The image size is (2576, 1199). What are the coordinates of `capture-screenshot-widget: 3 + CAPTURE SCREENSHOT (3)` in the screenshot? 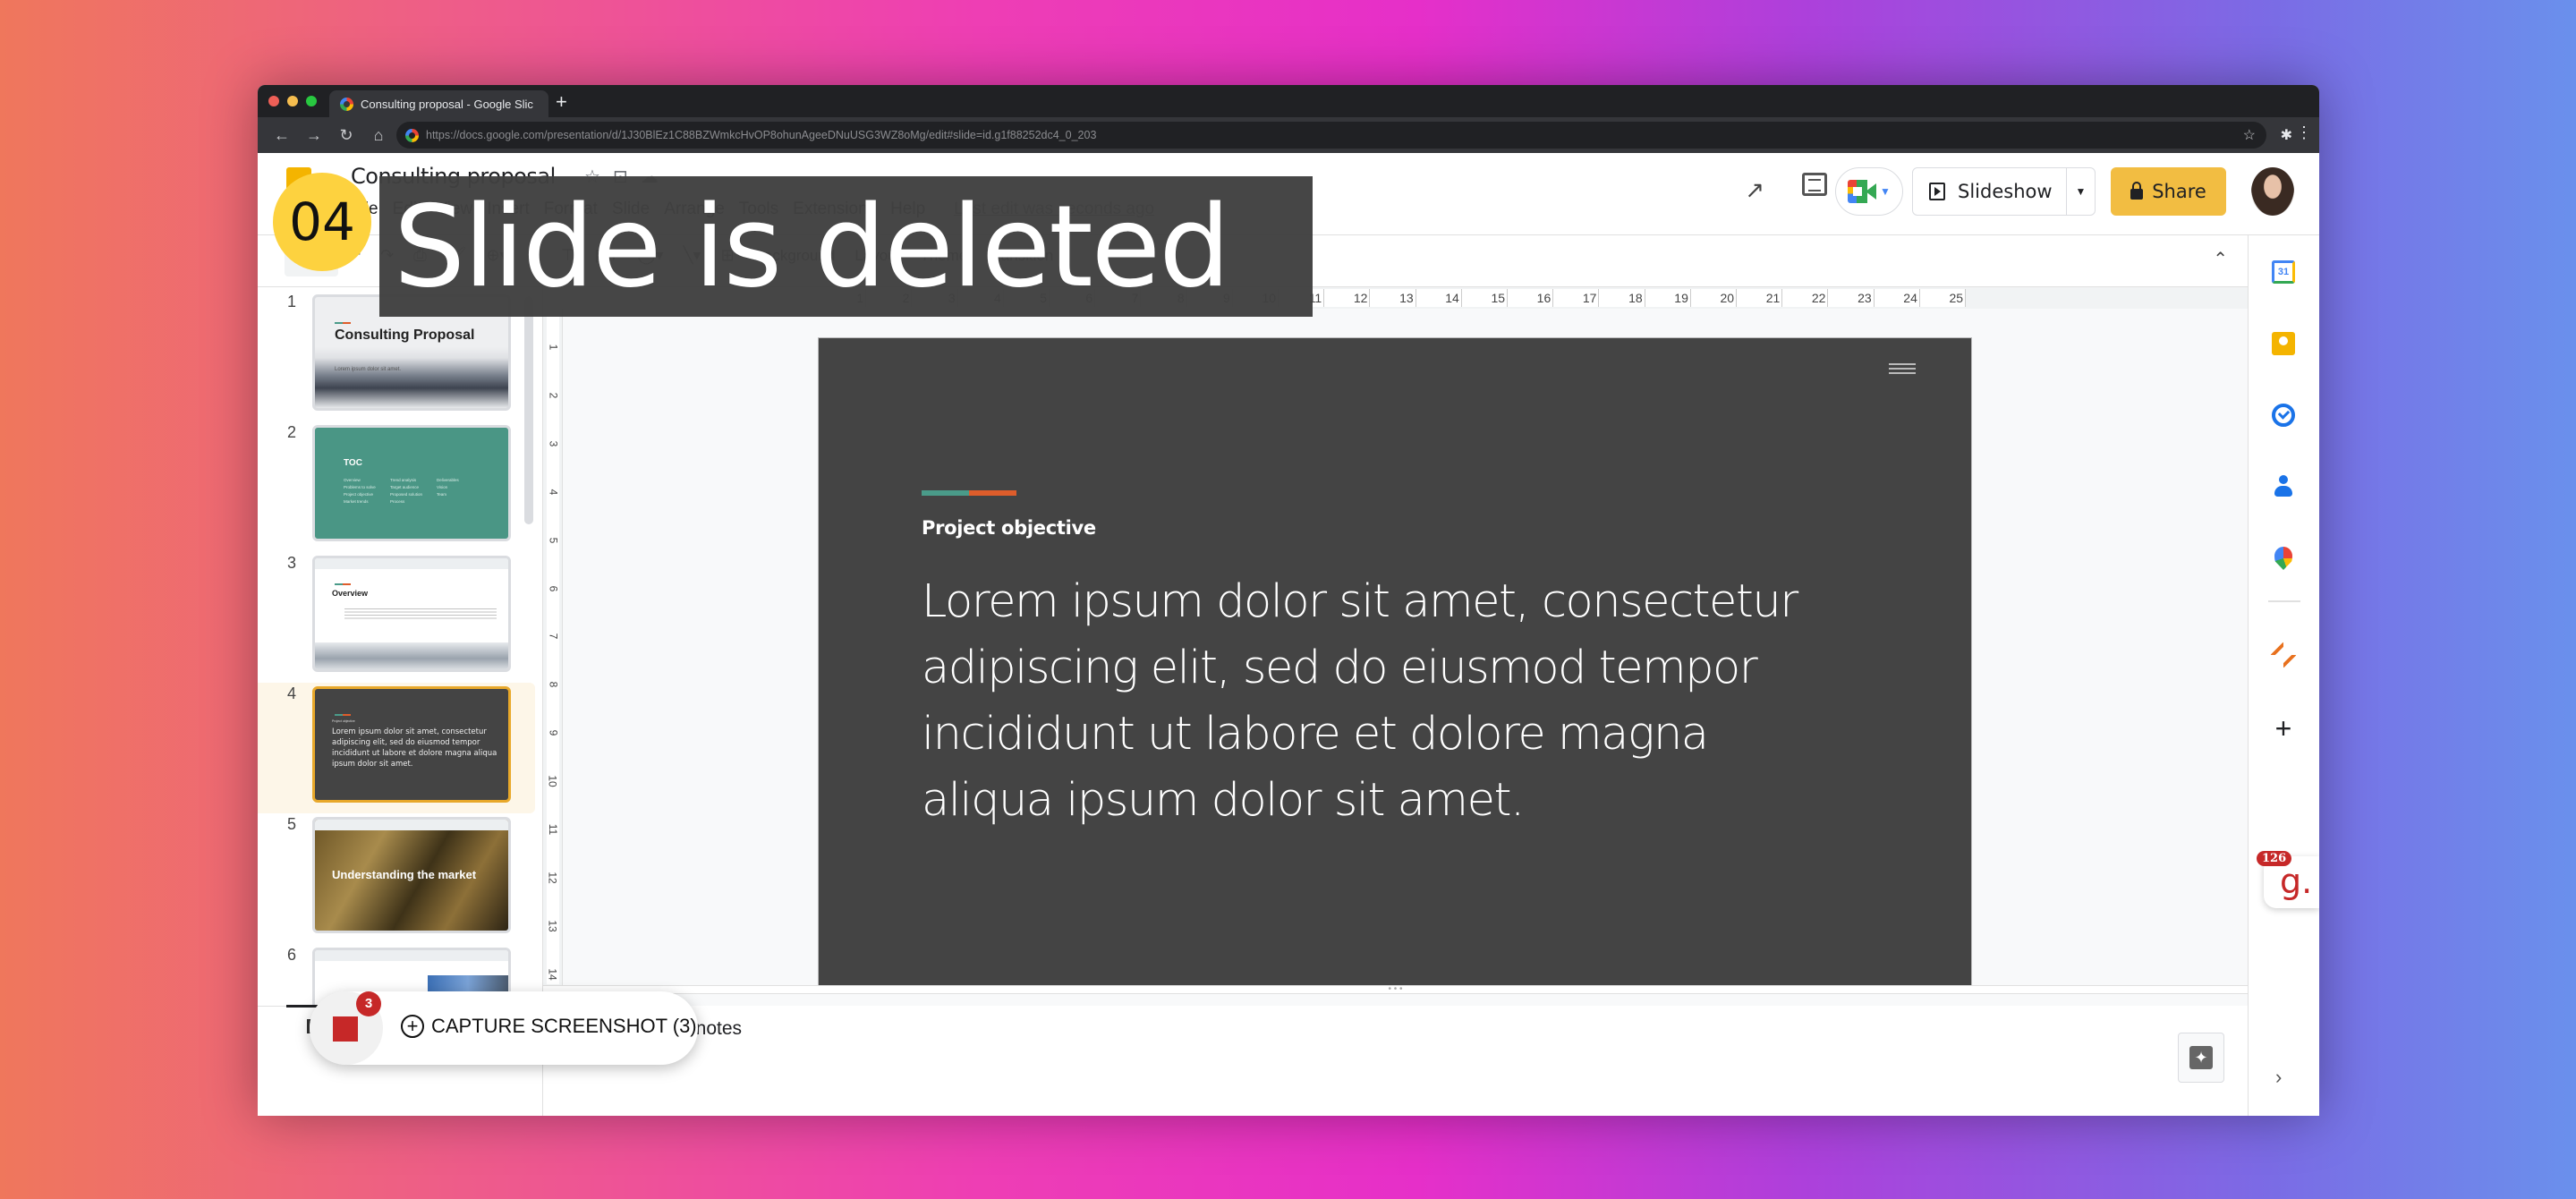 It's located at (504, 1028).